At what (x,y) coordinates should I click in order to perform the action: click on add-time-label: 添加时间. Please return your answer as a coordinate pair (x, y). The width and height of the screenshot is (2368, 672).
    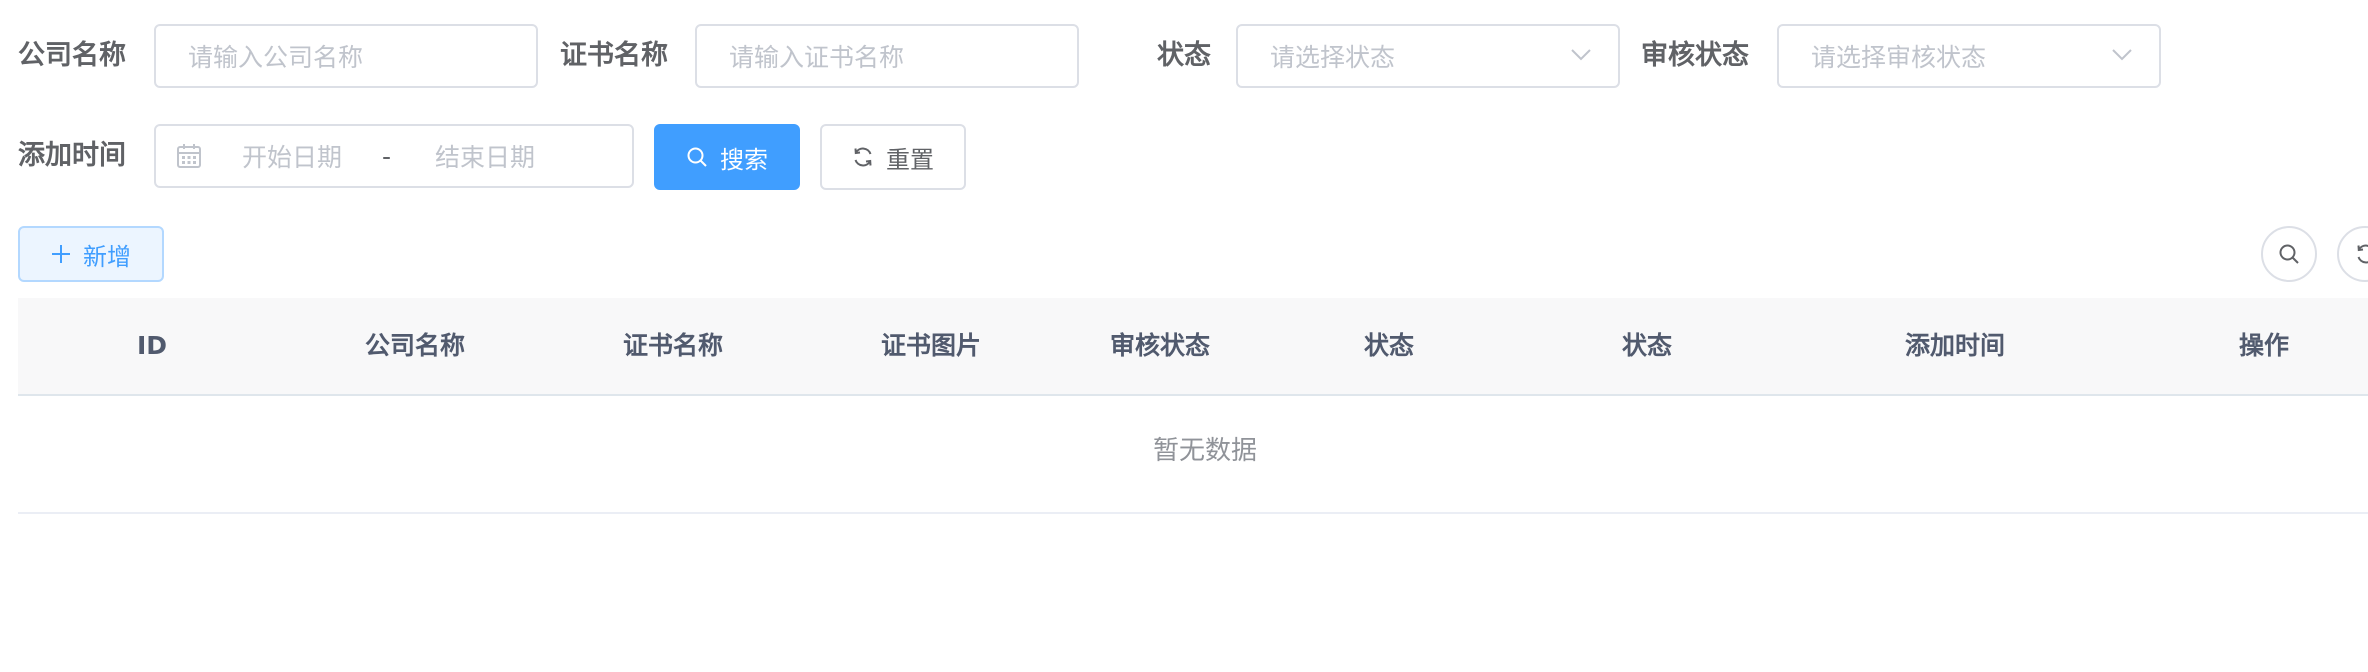
    Looking at the image, I should click on (72, 155).